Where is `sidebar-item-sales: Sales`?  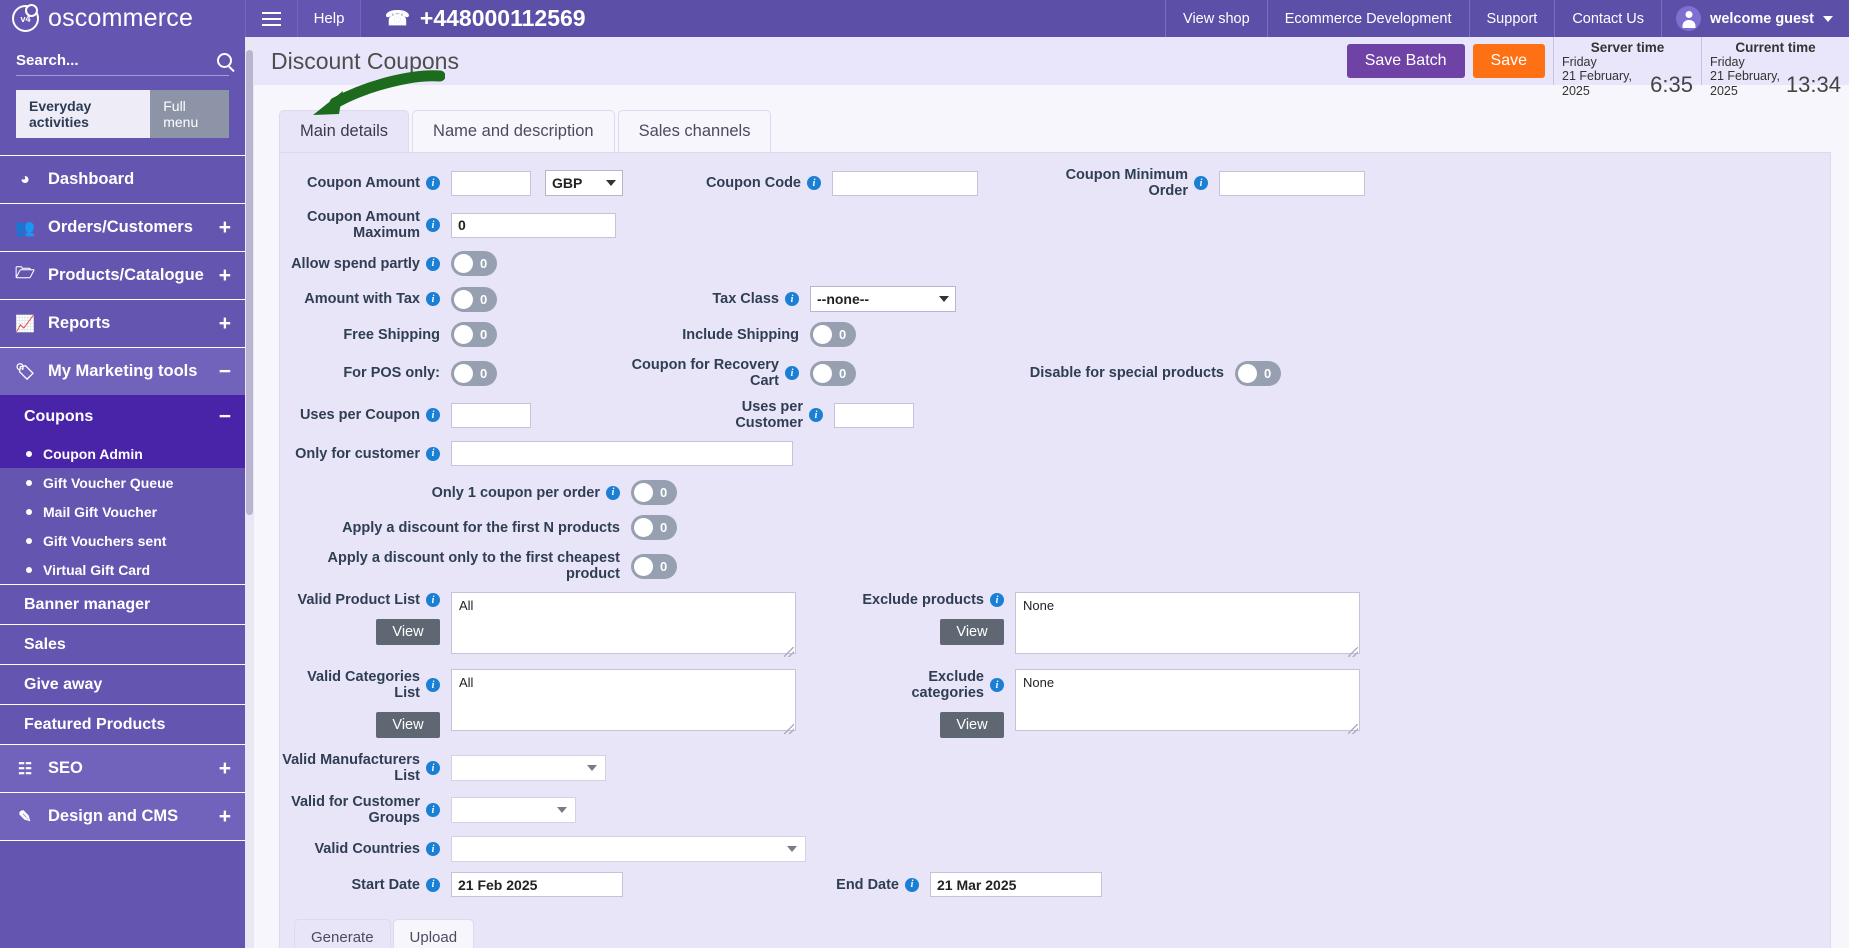
sidebar-item-sales: Sales is located at coordinates (122, 644).